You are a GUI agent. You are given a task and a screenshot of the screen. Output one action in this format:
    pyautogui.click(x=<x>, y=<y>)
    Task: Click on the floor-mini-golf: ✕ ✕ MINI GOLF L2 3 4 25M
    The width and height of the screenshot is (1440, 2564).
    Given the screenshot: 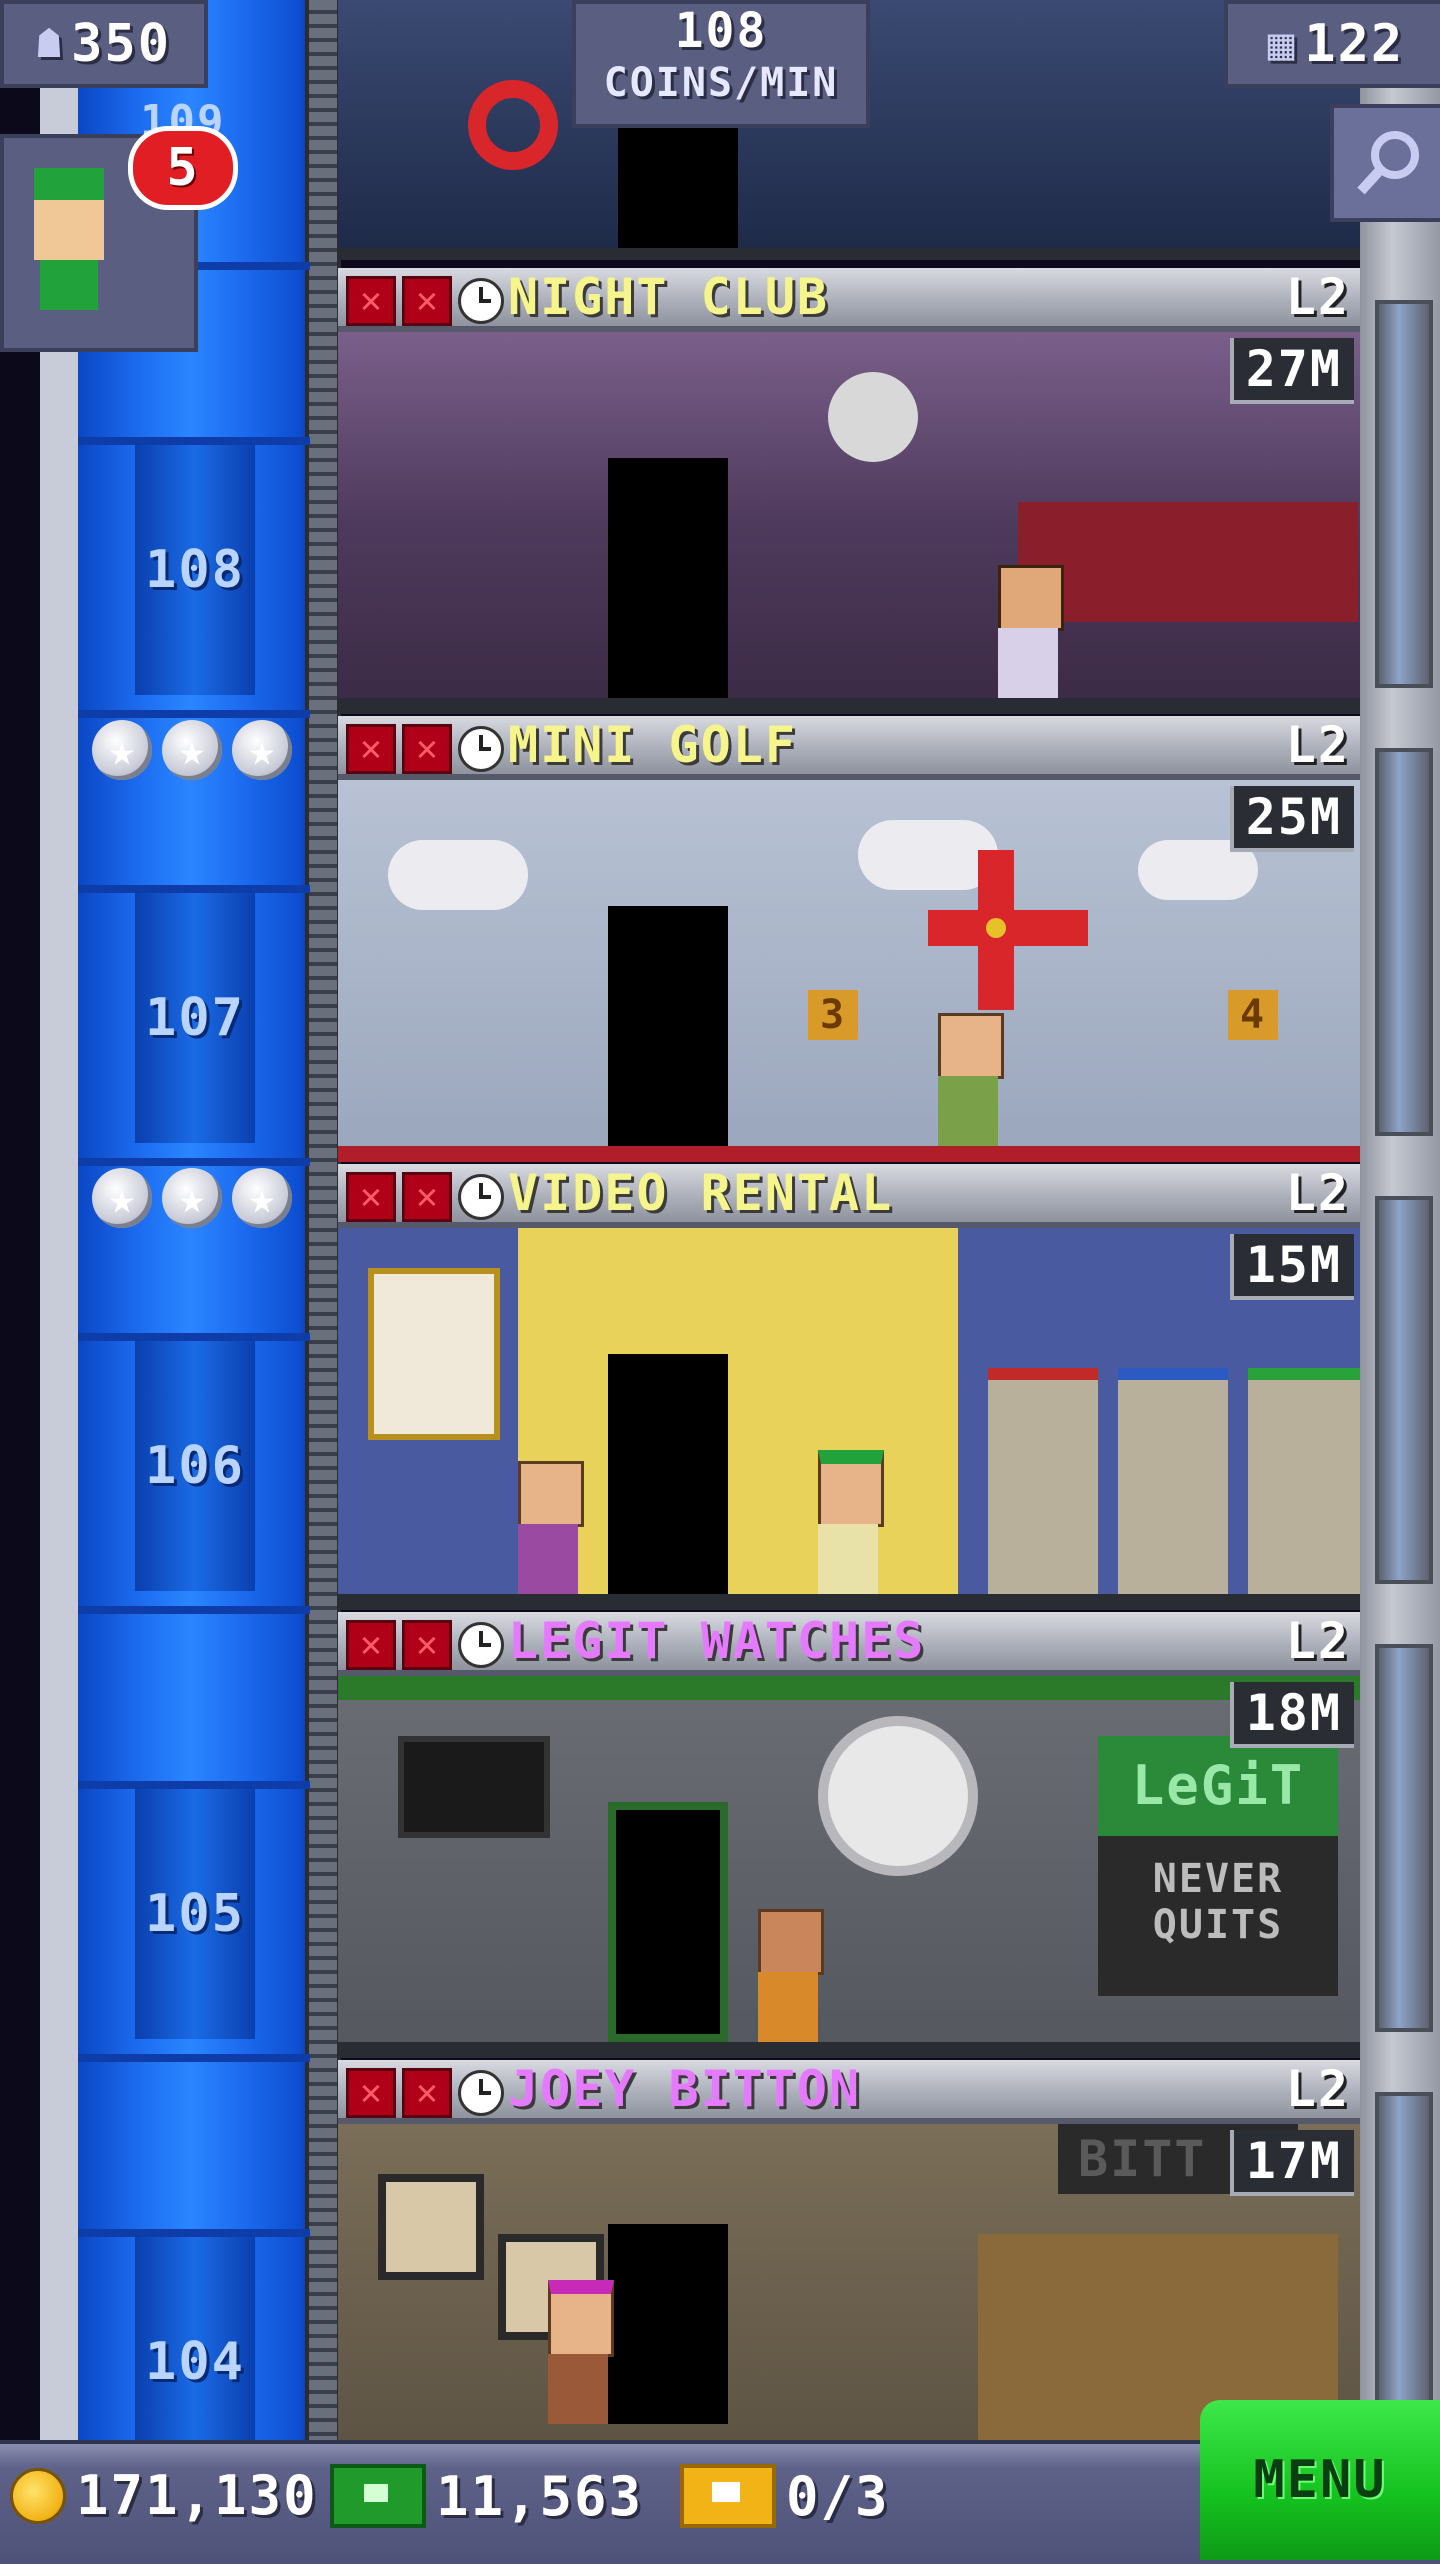 What is the action you would take?
    pyautogui.click(x=849, y=939)
    